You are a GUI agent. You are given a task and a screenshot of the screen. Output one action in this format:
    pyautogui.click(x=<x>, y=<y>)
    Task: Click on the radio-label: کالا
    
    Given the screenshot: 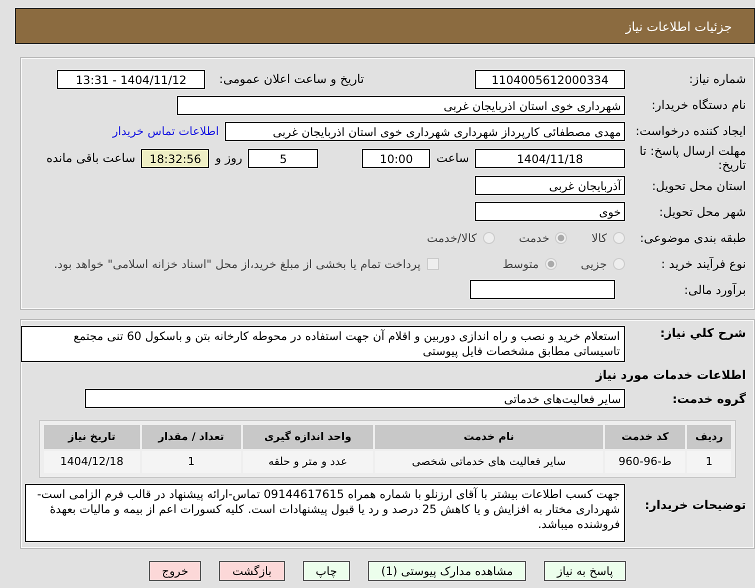 What is the action you would take?
    pyautogui.click(x=599, y=237)
    